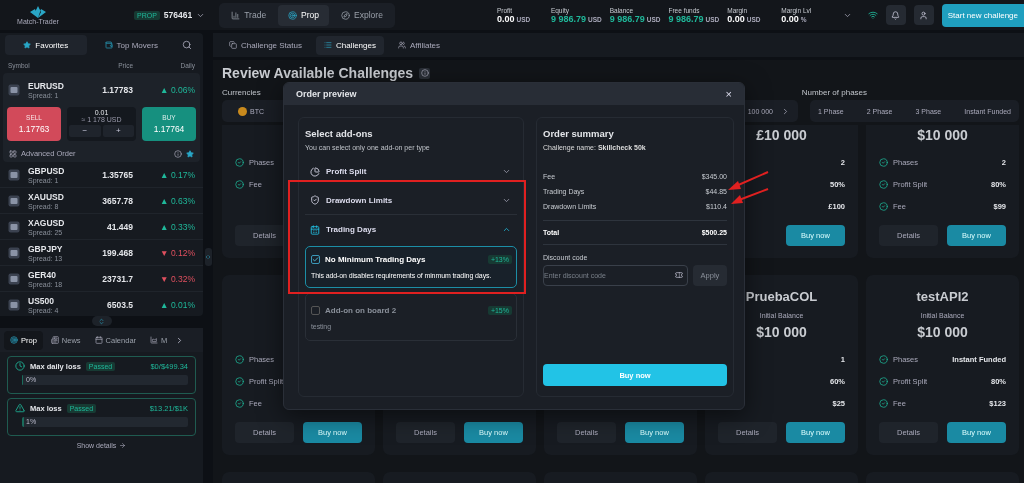 This screenshot has height=483, width=1024. I want to click on symbol-name: GER40, so click(42, 274).